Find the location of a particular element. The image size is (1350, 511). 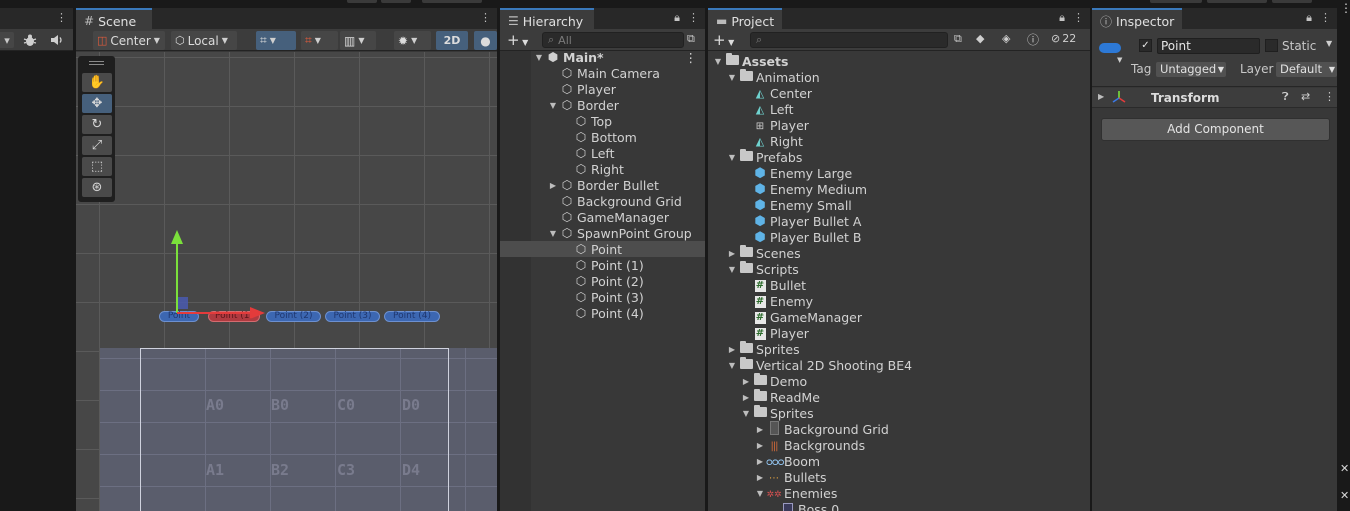

project-item: ▶ Sprites is located at coordinates (899, 348).